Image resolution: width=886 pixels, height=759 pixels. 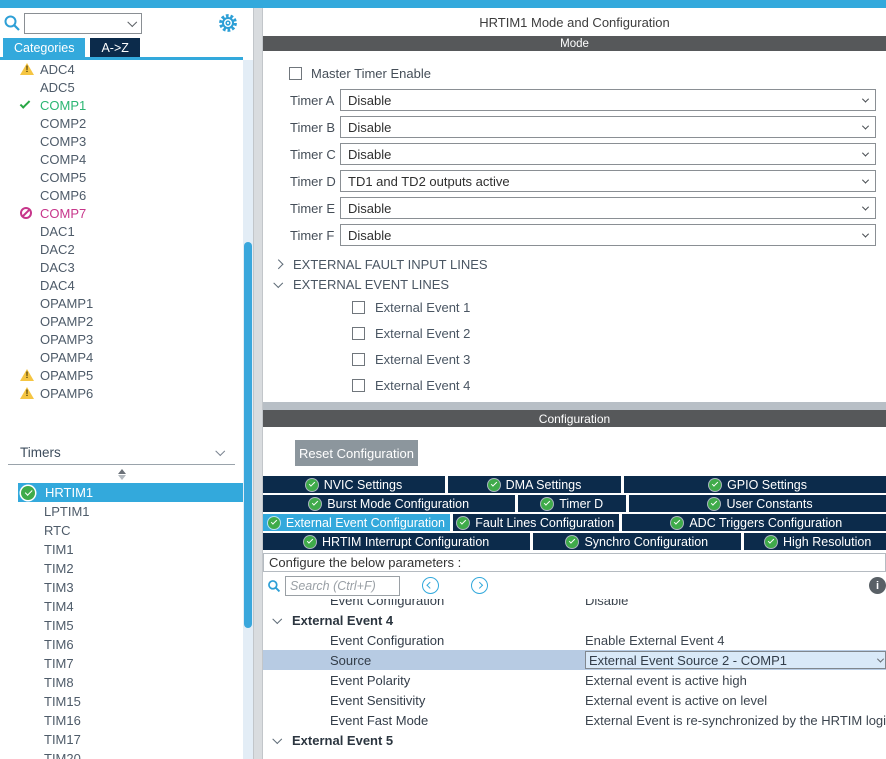 I want to click on master-timer-checkbox, so click(x=295, y=73).